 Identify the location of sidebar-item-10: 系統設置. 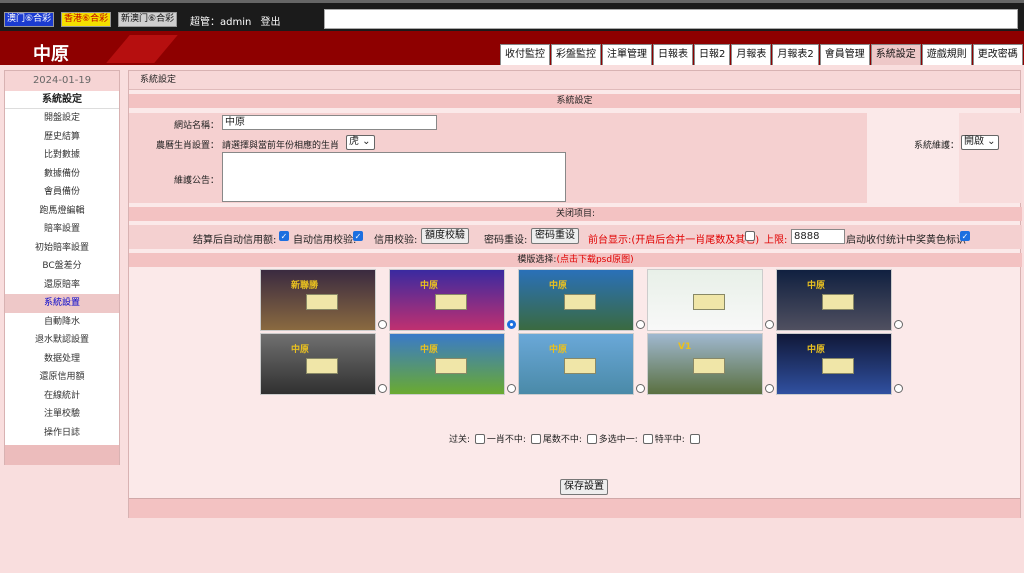
(62, 303).